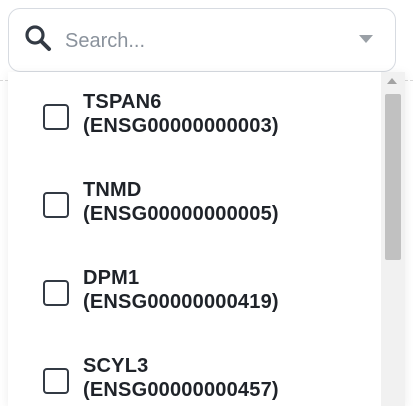 The image size is (413, 406). Describe the element at coordinates (112, 190) in the screenshot. I see `gene-name: TNMD` at that location.